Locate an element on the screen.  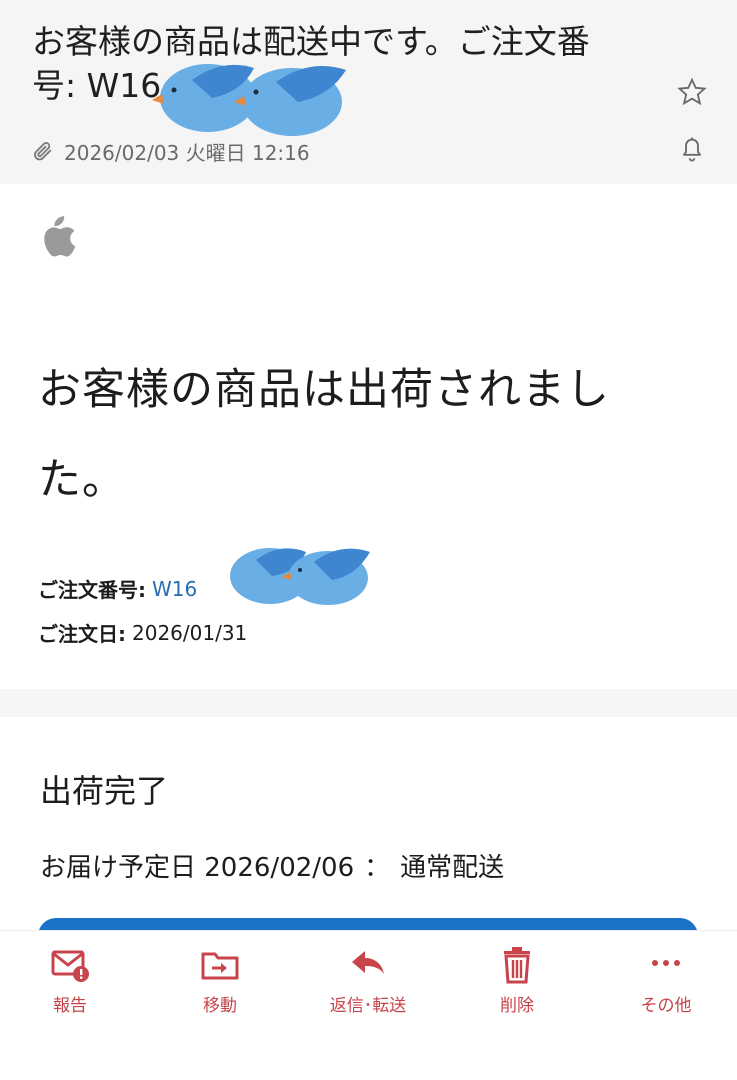
order-date-value: 2026/01/31 is located at coordinates (190, 632).